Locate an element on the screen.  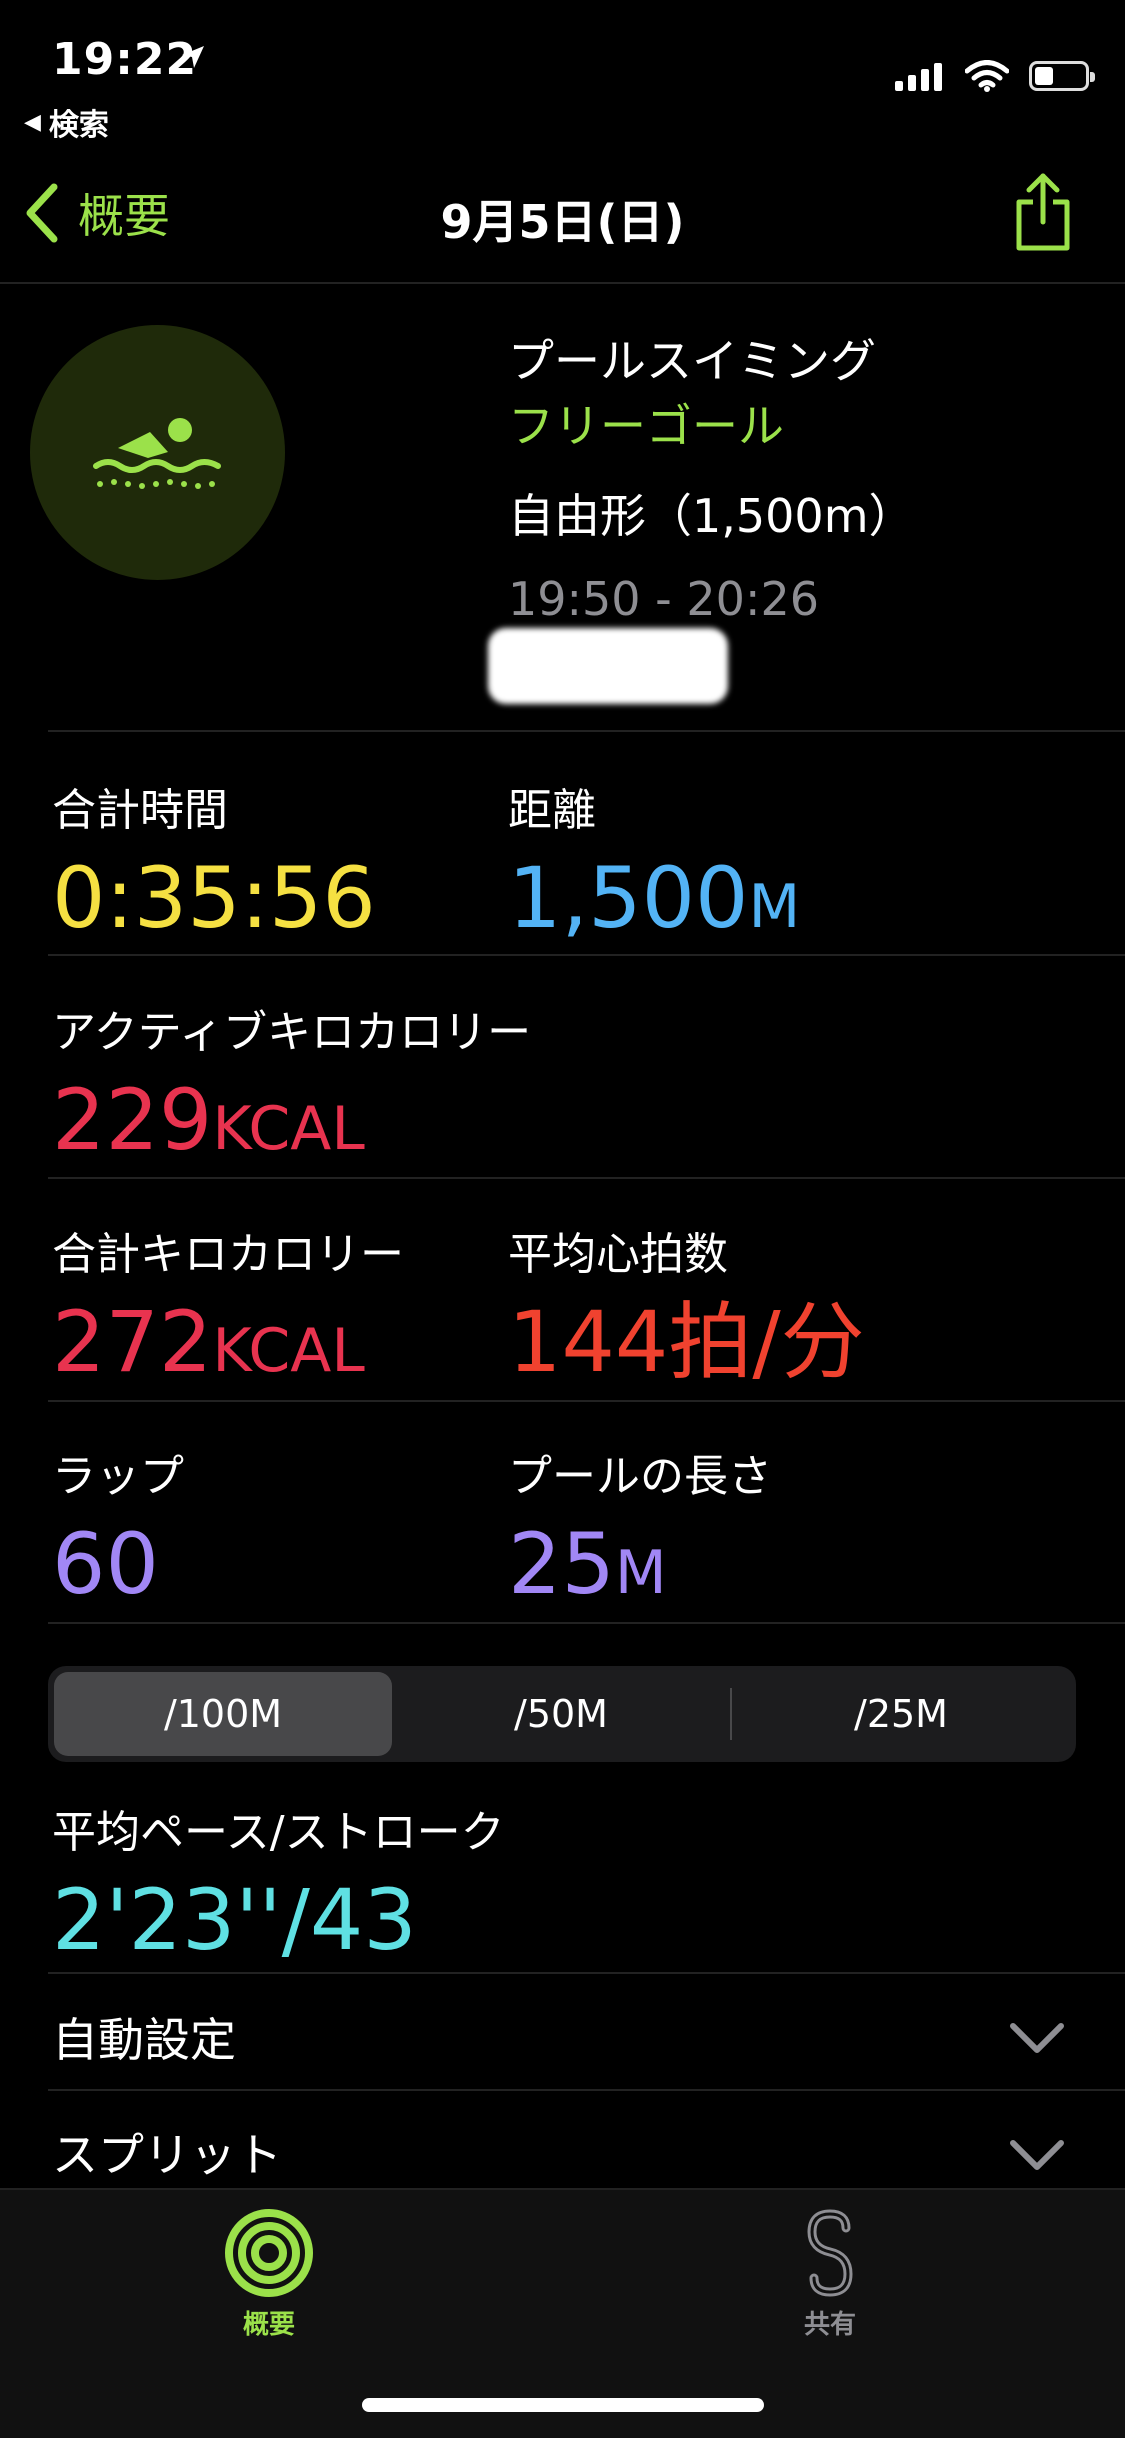
pace-unit-segmented-control: /100M /50M /25M is located at coordinates (562, 1714).